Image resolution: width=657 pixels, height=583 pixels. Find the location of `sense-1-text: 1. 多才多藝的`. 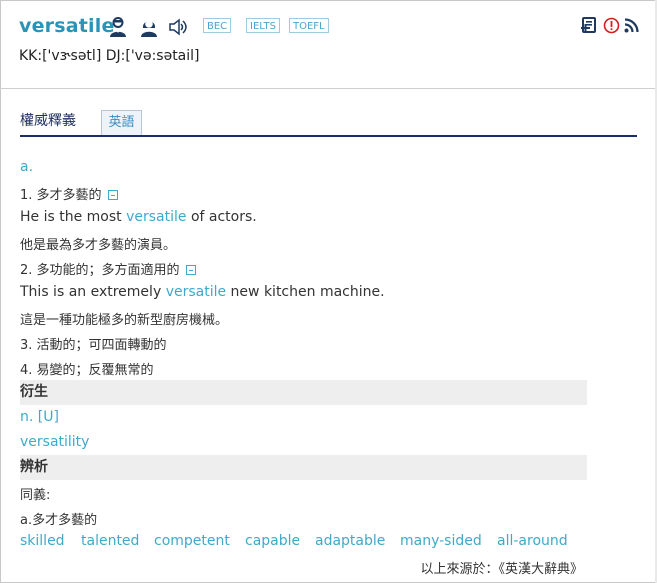

sense-1-text: 1. 多才多藝的 is located at coordinates (61, 195).